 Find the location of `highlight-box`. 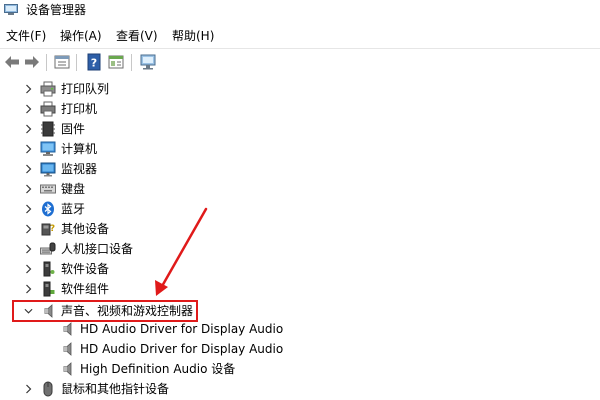

highlight-box is located at coordinates (105, 311).